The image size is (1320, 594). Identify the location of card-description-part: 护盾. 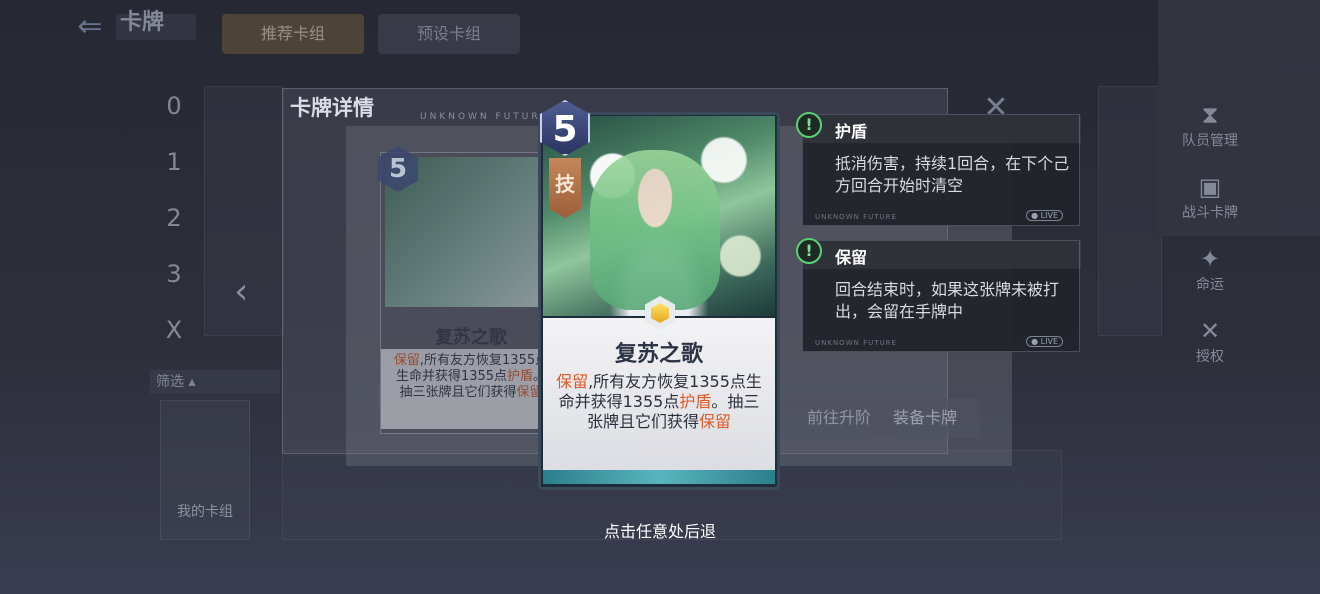
(520, 376).